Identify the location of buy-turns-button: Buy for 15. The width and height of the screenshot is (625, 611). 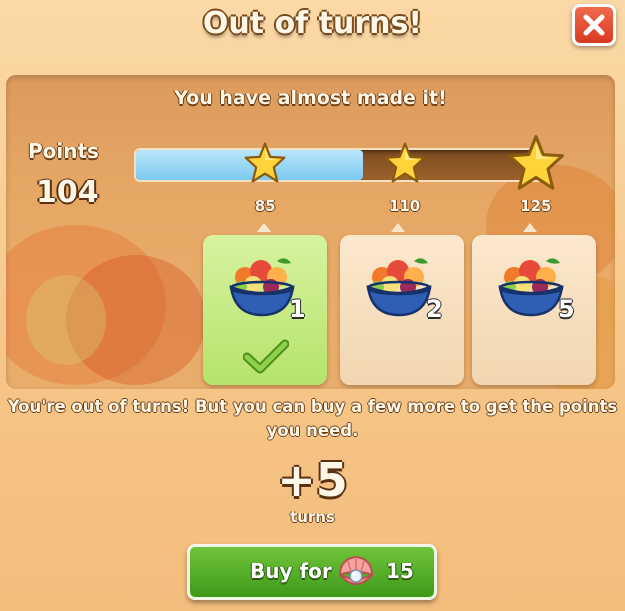
(312, 572).